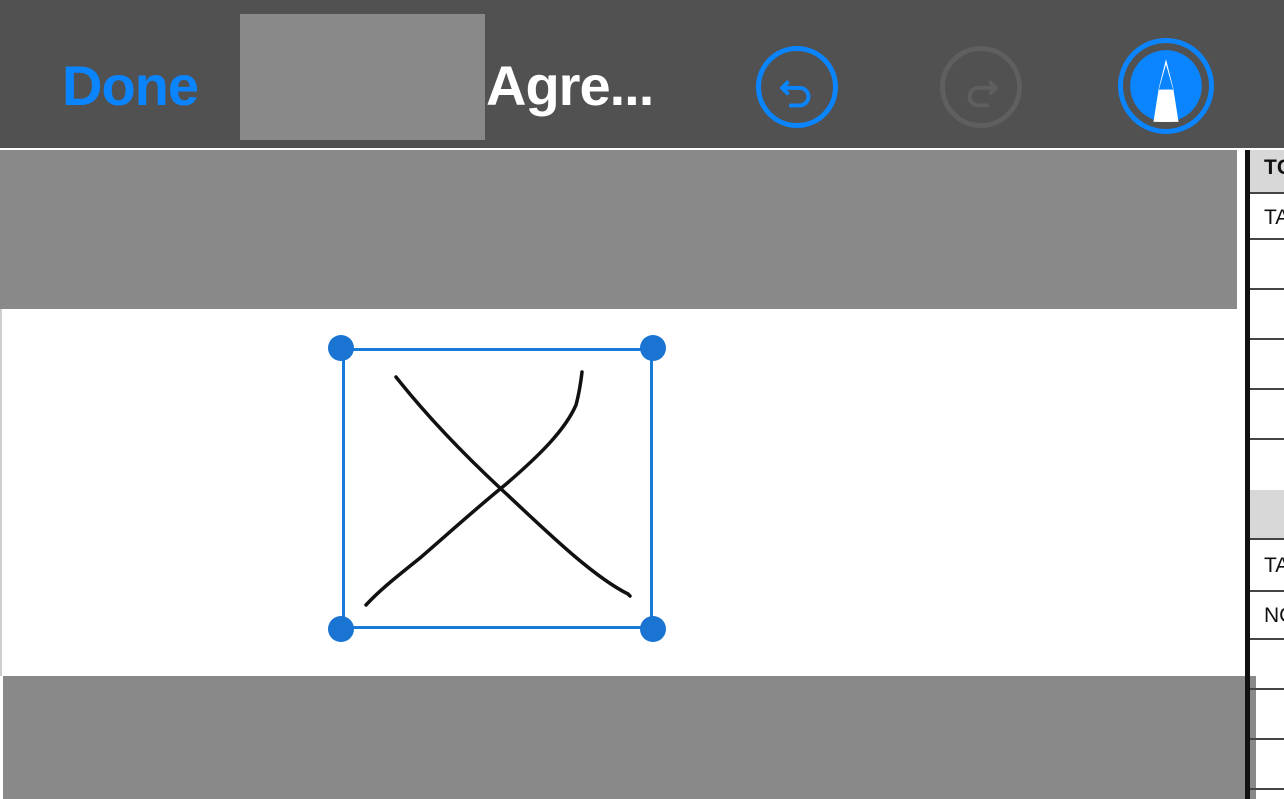 The image size is (1284, 799). Describe the element at coordinates (341, 629) in the screenshot. I see `resize-handle-bottom-left` at that location.